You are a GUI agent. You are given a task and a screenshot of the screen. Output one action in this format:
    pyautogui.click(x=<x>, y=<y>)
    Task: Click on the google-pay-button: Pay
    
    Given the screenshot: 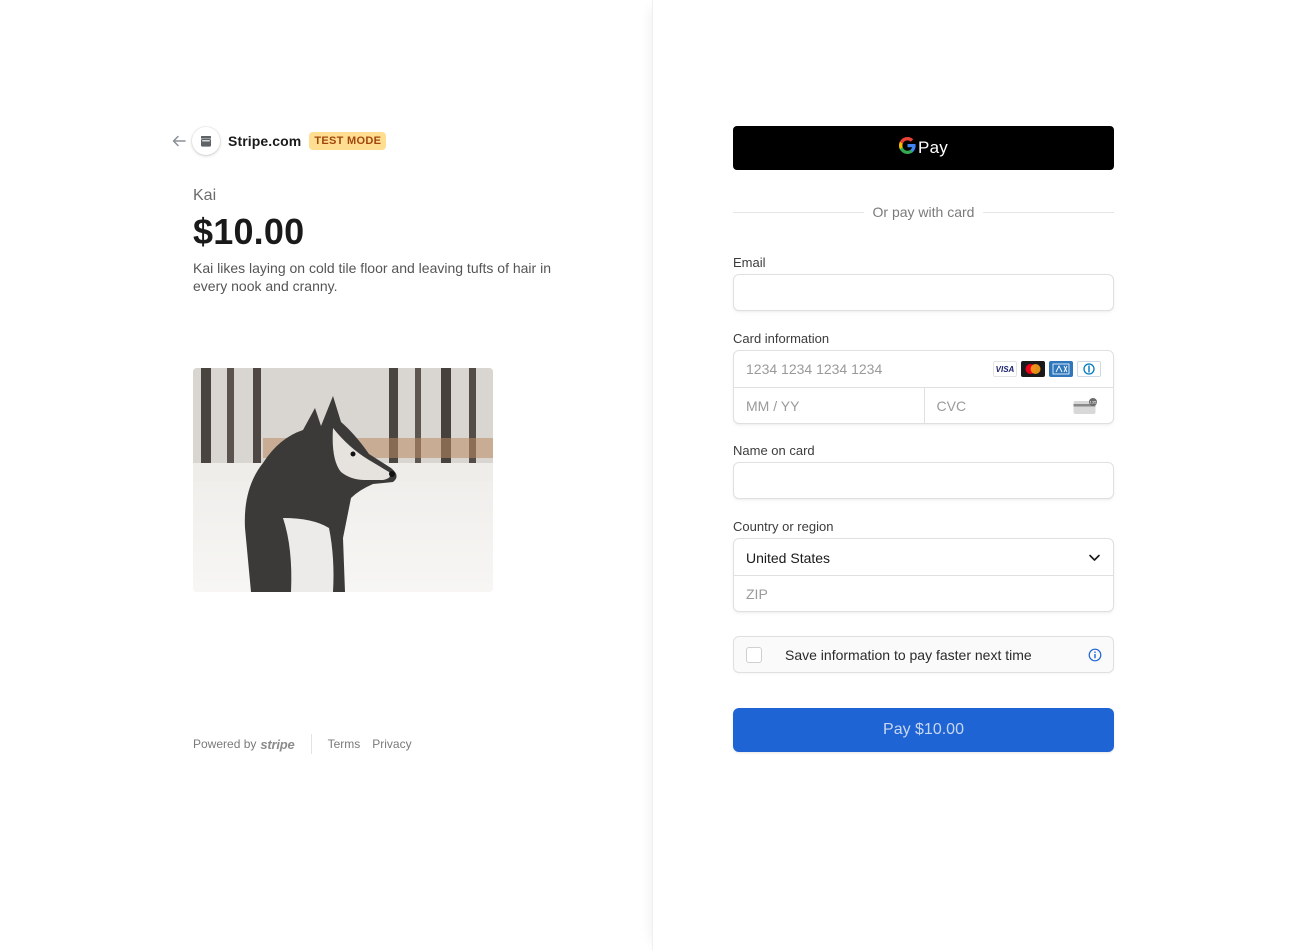 What is the action you would take?
    pyautogui.click(x=923, y=148)
    